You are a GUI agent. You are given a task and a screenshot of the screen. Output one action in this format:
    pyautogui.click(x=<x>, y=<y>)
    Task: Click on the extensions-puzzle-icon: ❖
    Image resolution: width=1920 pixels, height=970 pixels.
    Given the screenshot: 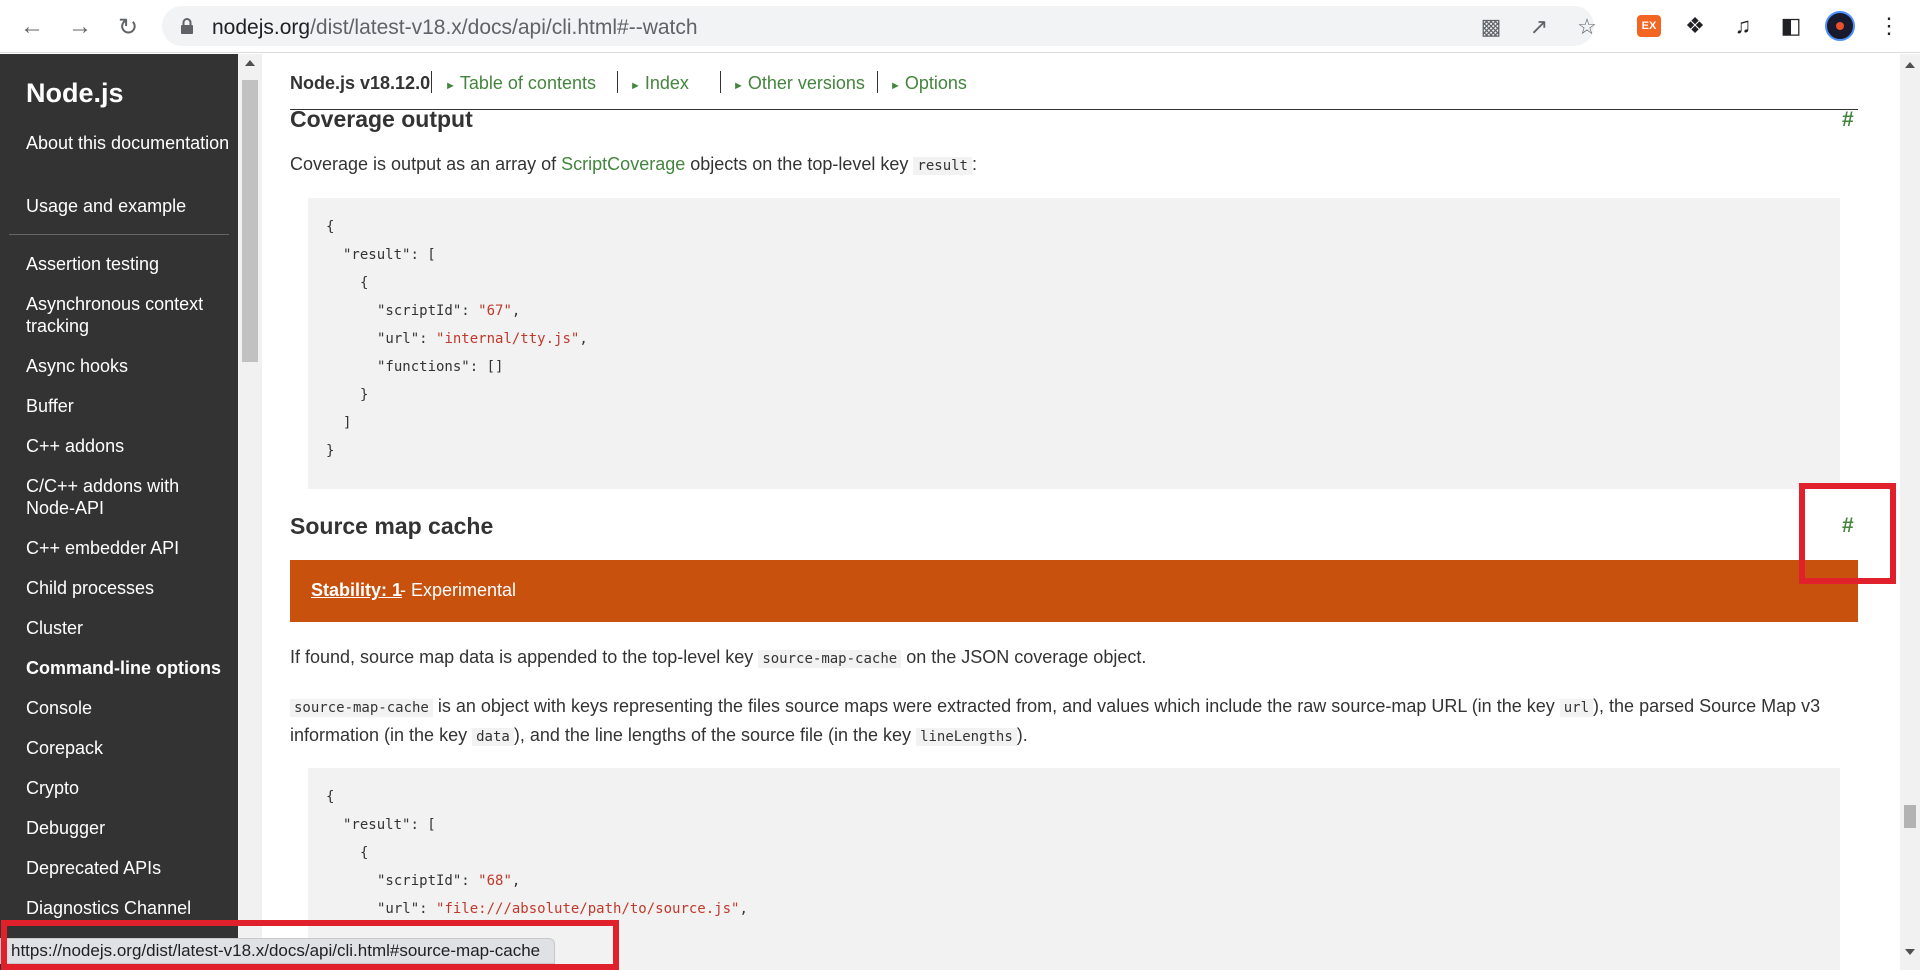 What is the action you would take?
    pyautogui.click(x=1695, y=26)
    